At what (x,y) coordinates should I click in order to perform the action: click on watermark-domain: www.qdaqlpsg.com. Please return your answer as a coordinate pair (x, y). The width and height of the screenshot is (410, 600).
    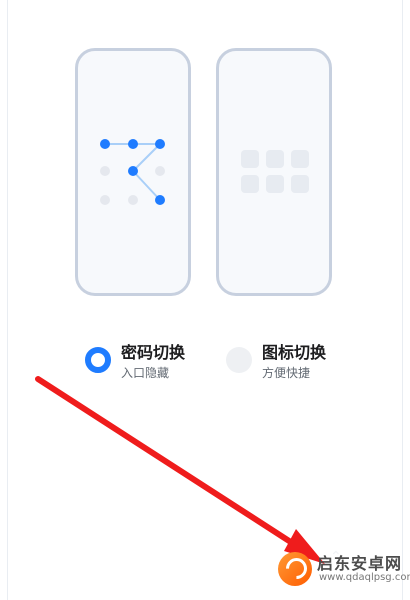
    Looking at the image, I should click on (364, 577).